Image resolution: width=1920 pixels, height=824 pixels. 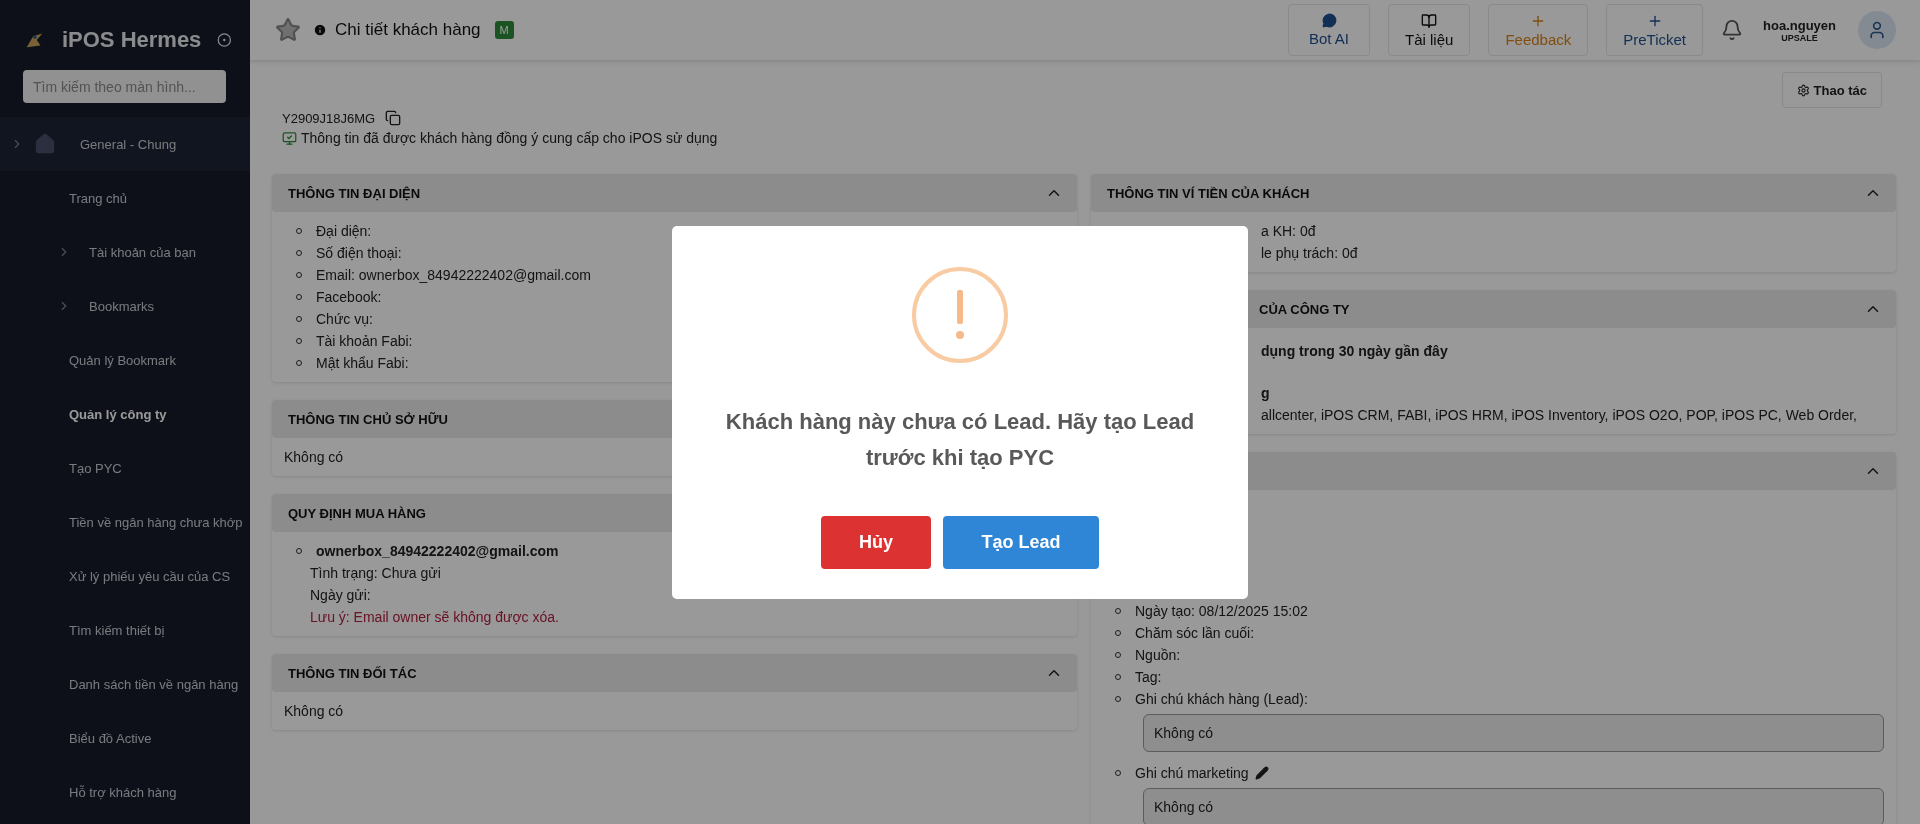 What do you see at coordinates (349, 298) in the screenshot?
I see `info-text: Facebook:` at bounding box center [349, 298].